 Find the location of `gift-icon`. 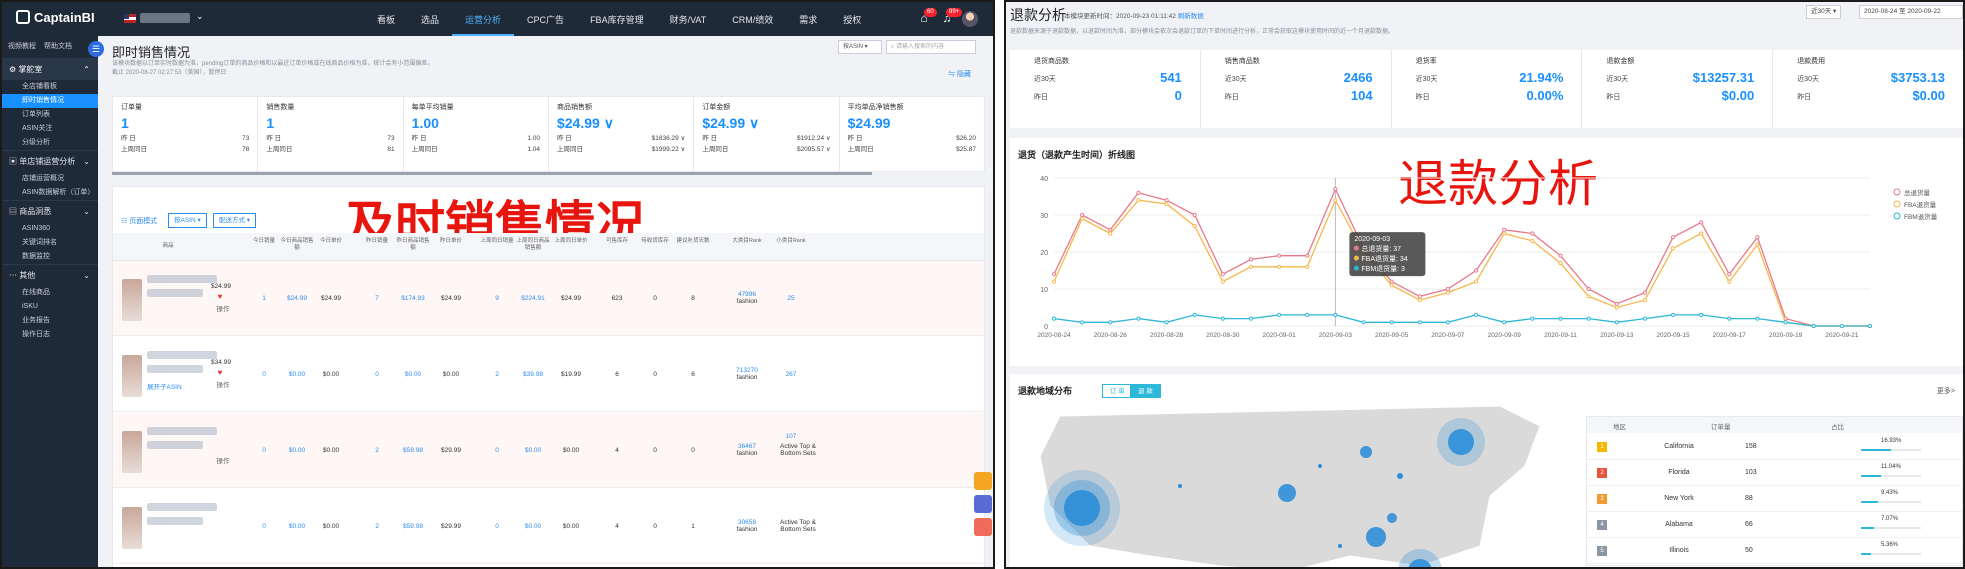

gift-icon is located at coordinates (983, 527).